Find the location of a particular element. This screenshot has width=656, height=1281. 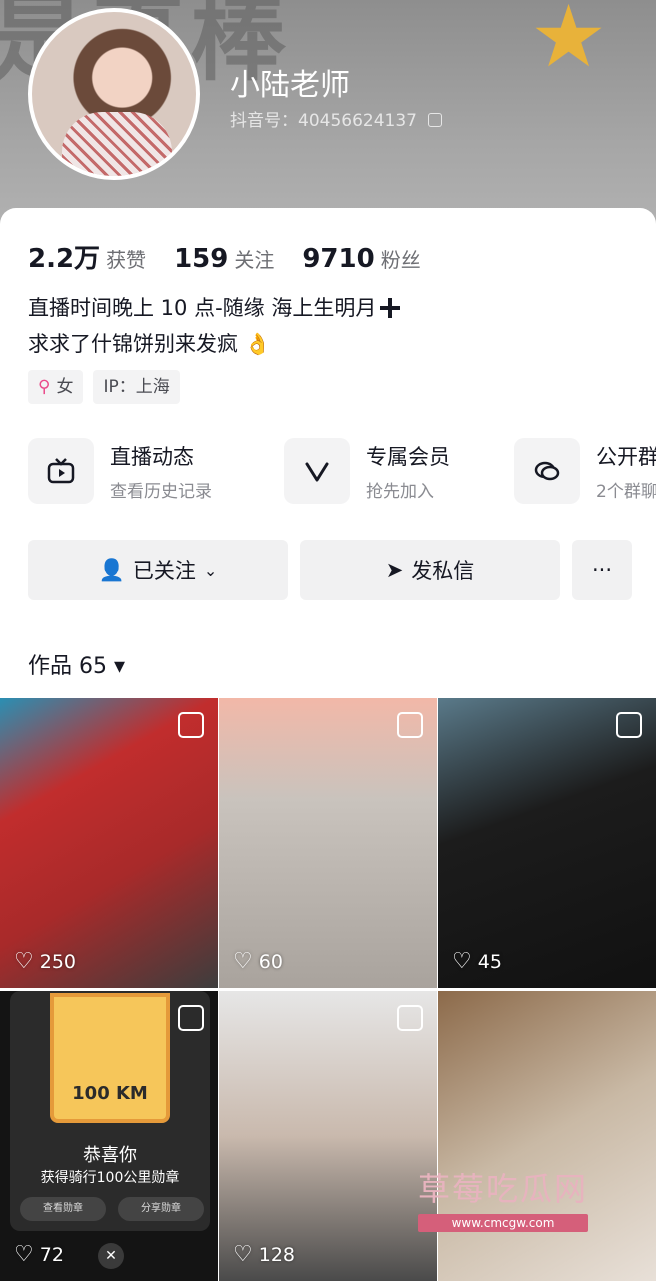

feature-row: 直播动态 查看历史记录 专属会员 抢先加入 公开群 2个群聊 is located at coordinates (342, 473).